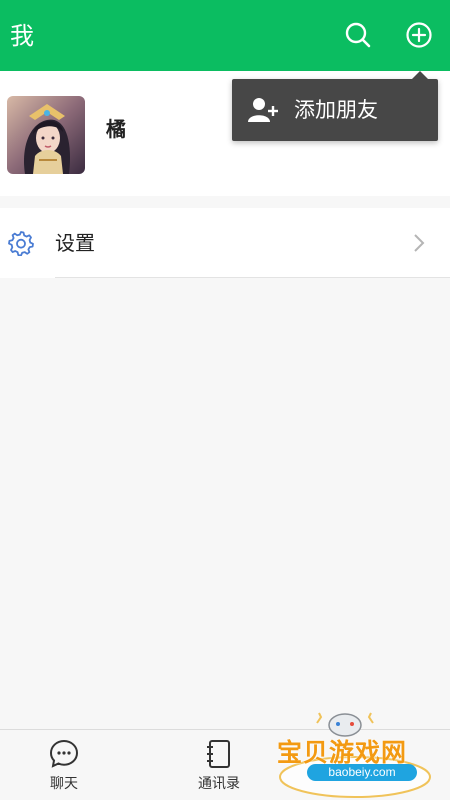  I want to click on chat-icon, so click(64, 754).